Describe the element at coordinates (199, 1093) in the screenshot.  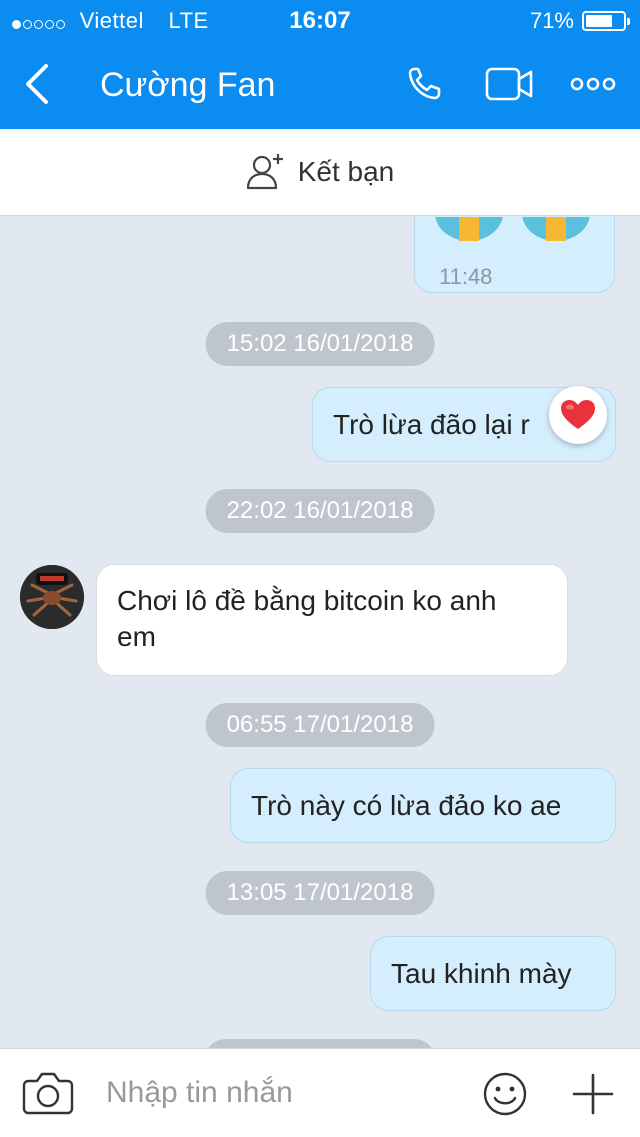
I see `message-input: Nhập tin nhắn` at that location.